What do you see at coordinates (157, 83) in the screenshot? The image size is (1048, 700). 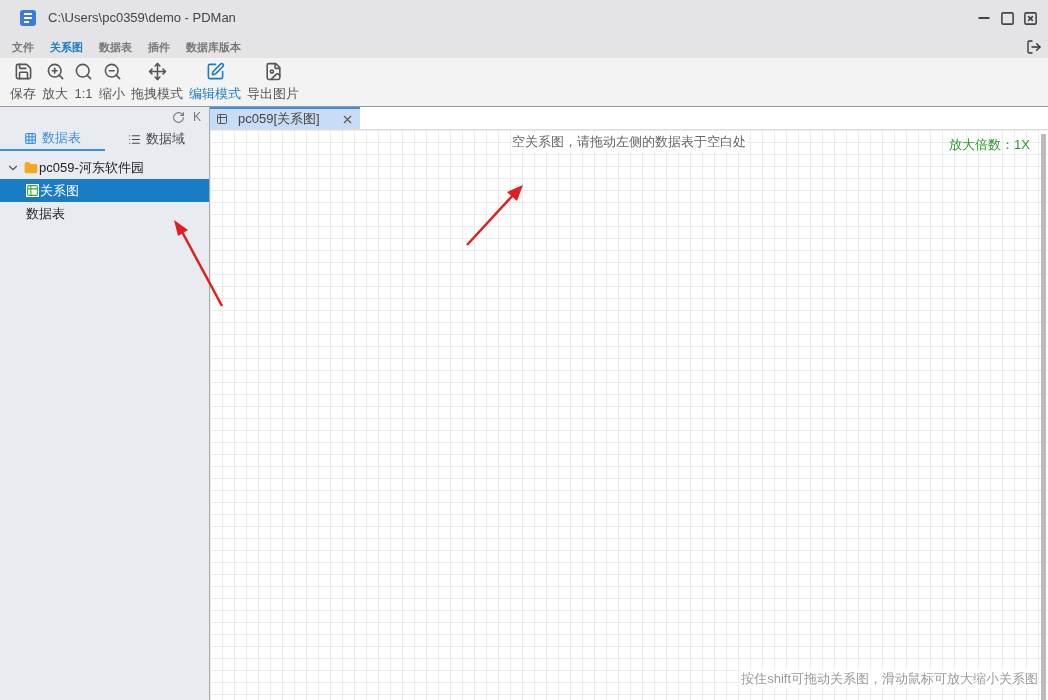 I see `toolbar-button: 拖拽模式` at bounding box center [157, 83].